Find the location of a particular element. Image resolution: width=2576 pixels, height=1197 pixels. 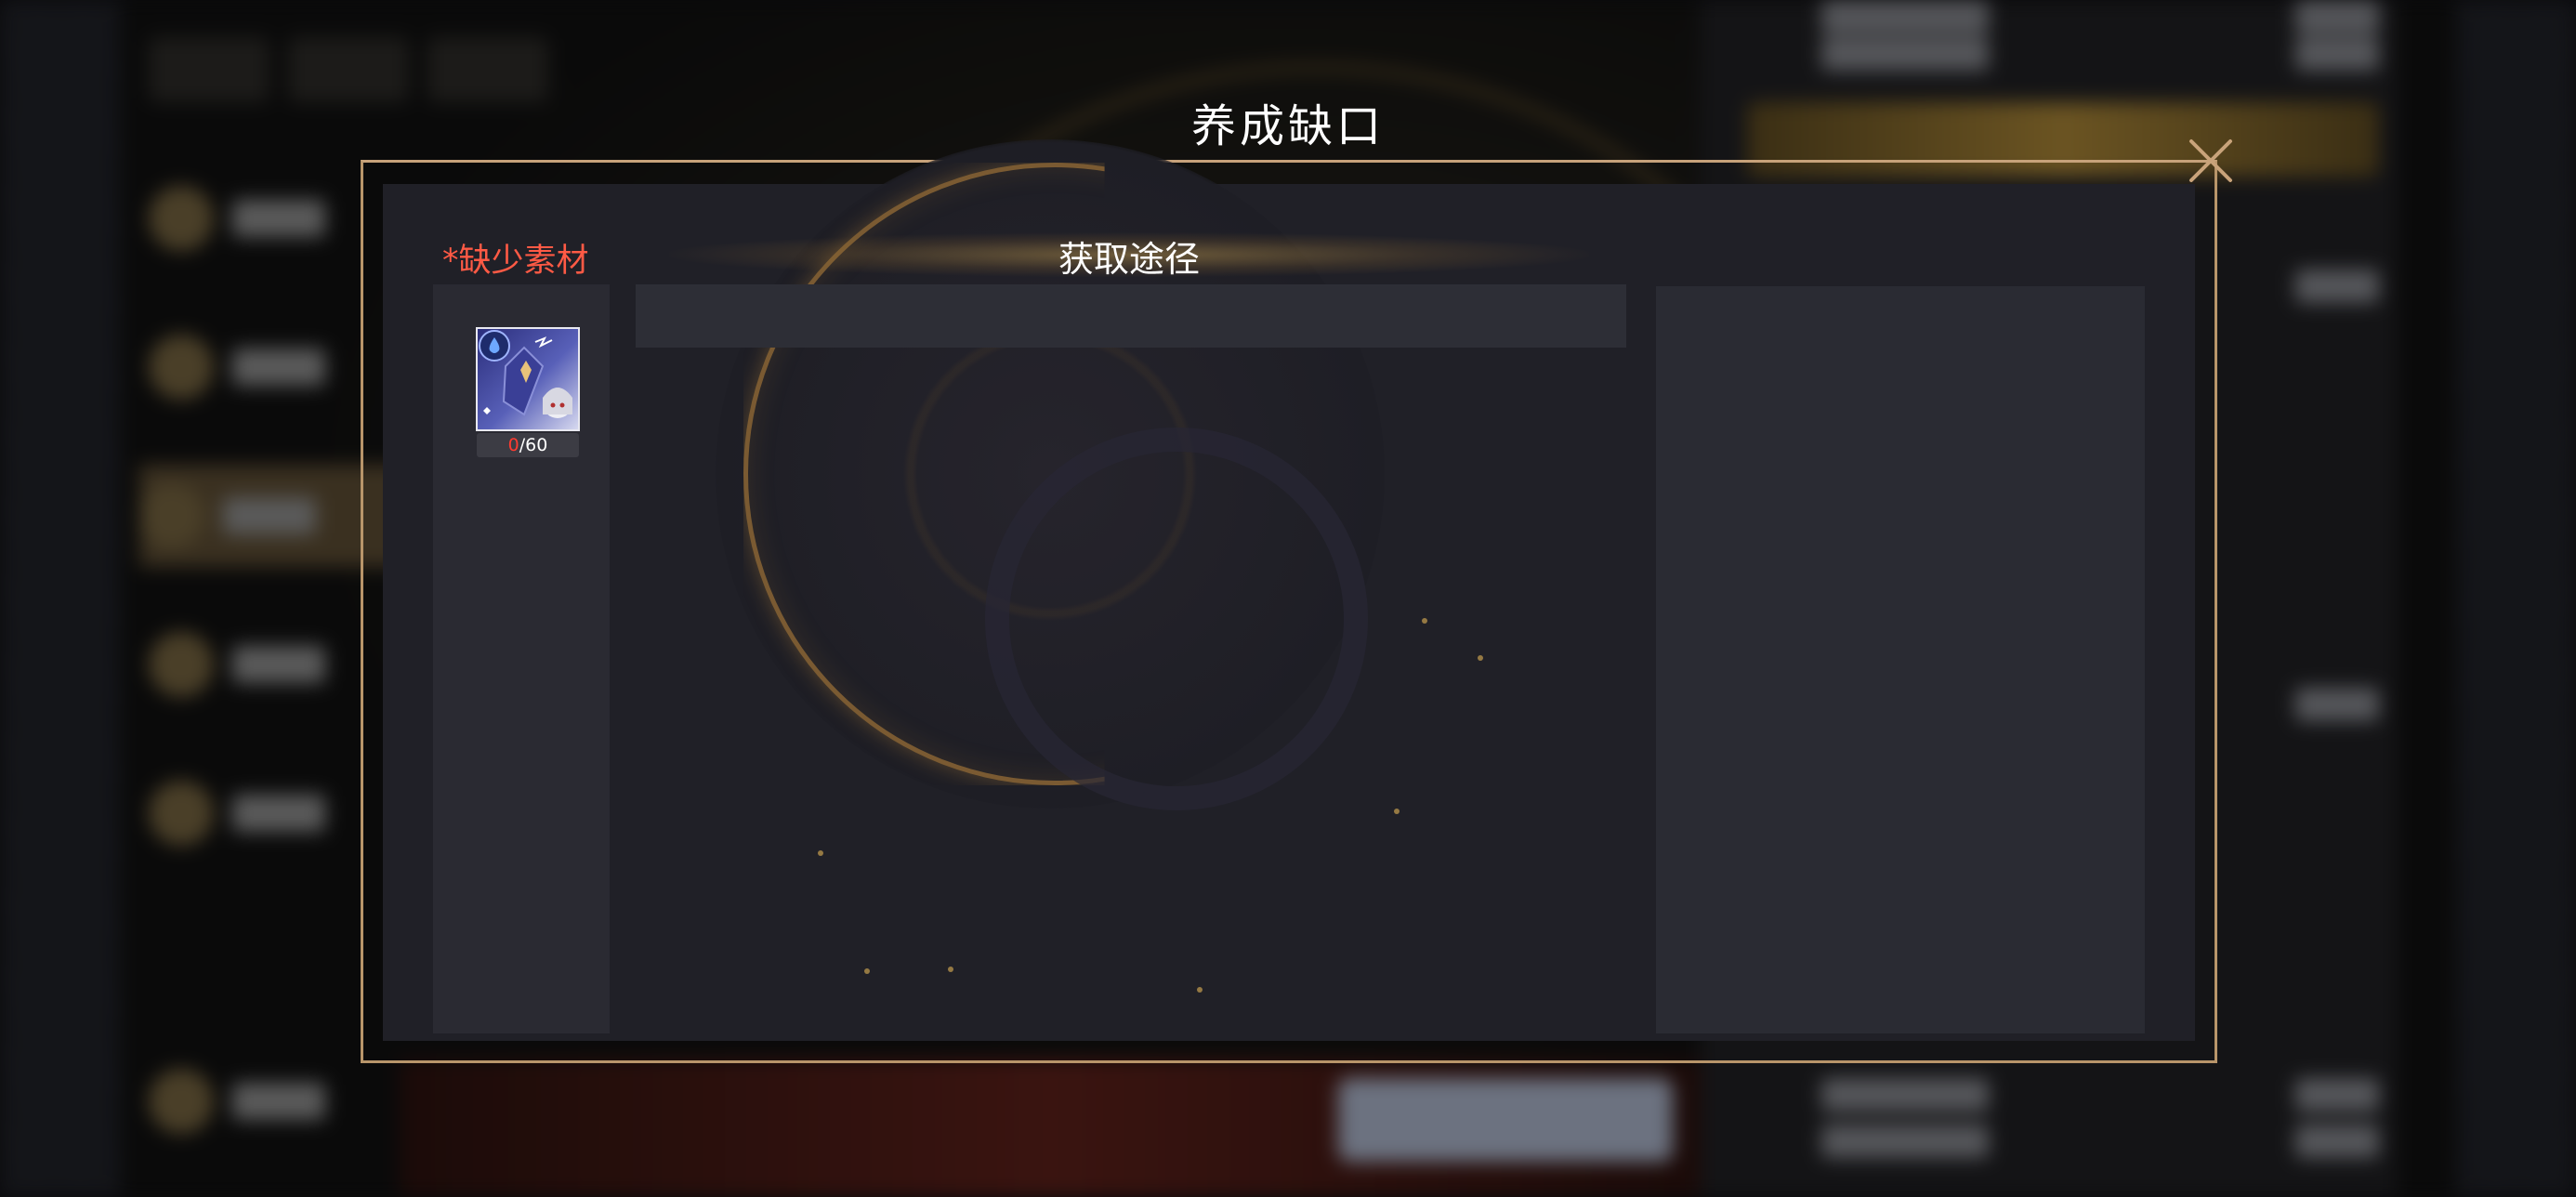

close-icon is located at coordinates (2210, 160).